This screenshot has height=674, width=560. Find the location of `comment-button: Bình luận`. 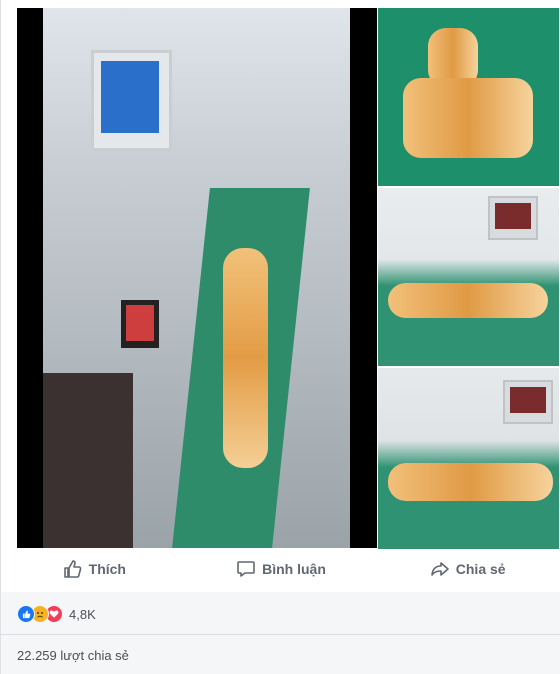

comment-button: Bình luận is located at coordinates (281, 569).